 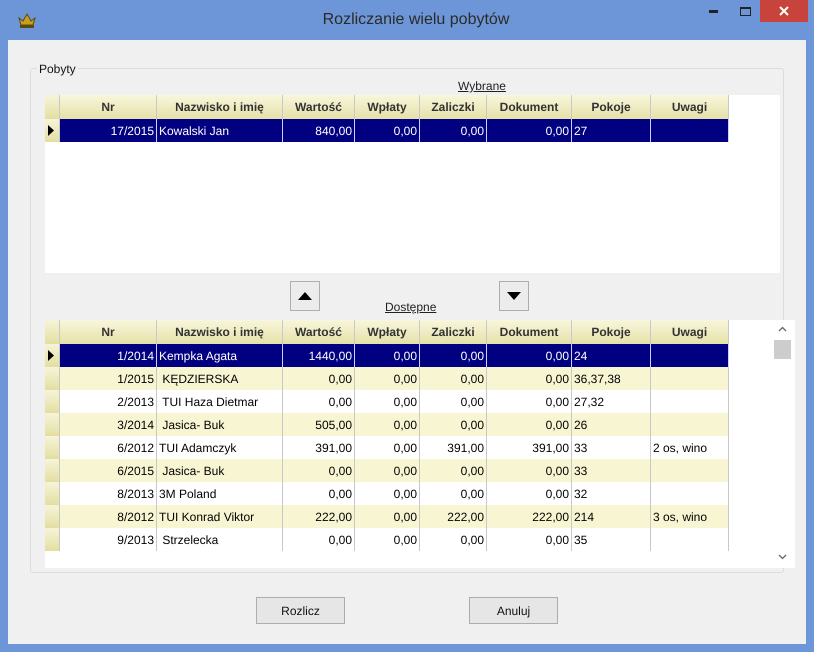 I want to click on table-row: 3/2014 Jasica- Buk 505,00 0,00 0,00 0,00 26, so click(x=387, y=424).